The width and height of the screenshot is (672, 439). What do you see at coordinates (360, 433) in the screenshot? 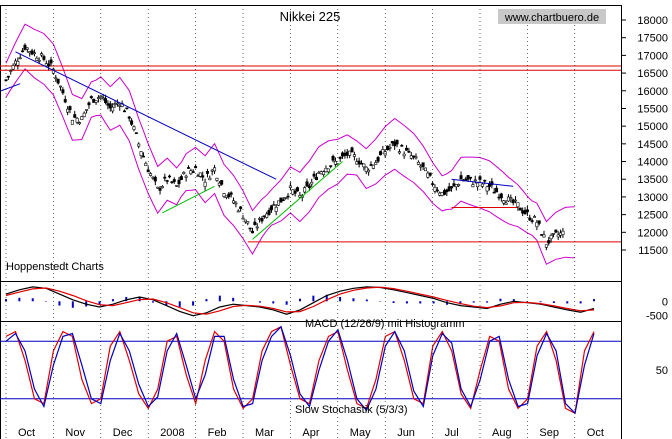
I see `x-tick-label: May` at bounding box center [360, 433].